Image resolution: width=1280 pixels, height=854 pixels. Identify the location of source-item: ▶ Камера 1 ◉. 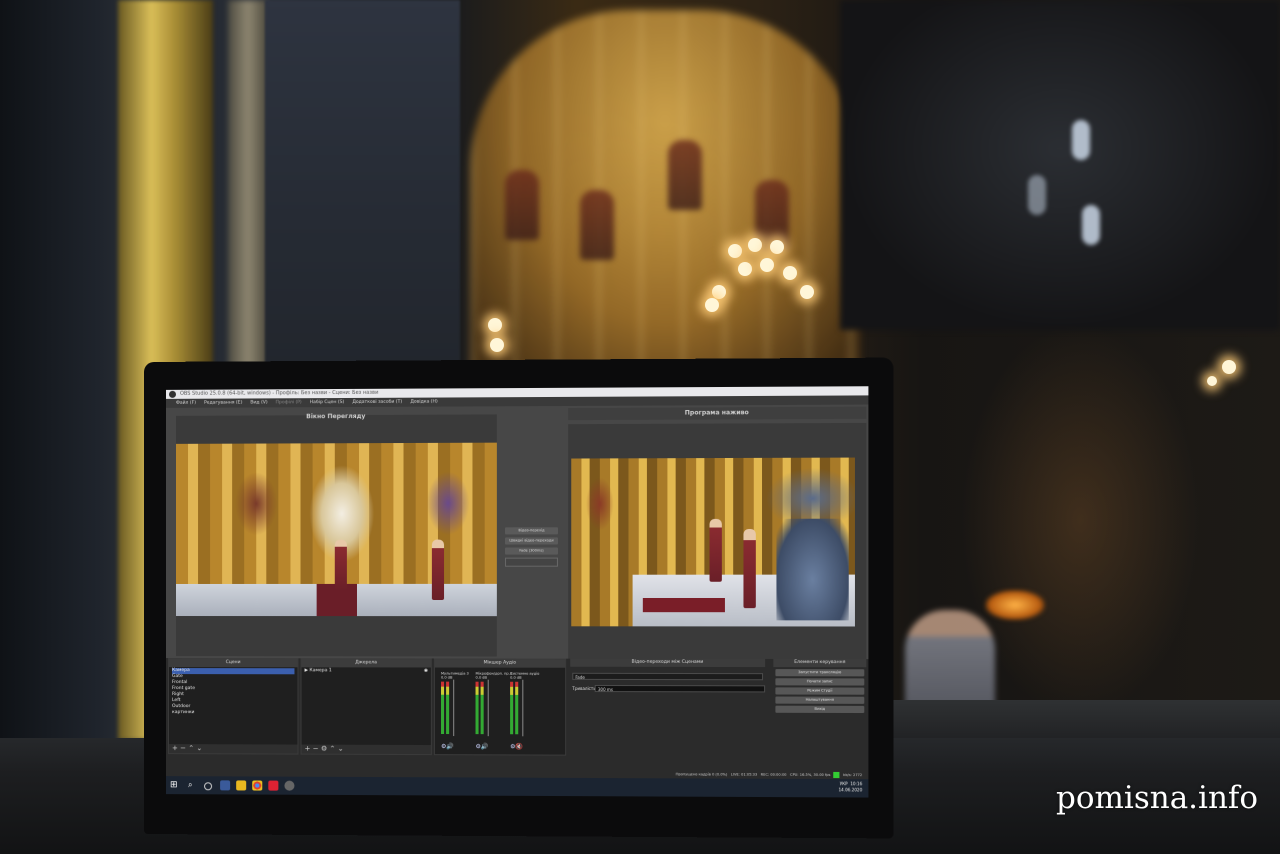
(366, 671).